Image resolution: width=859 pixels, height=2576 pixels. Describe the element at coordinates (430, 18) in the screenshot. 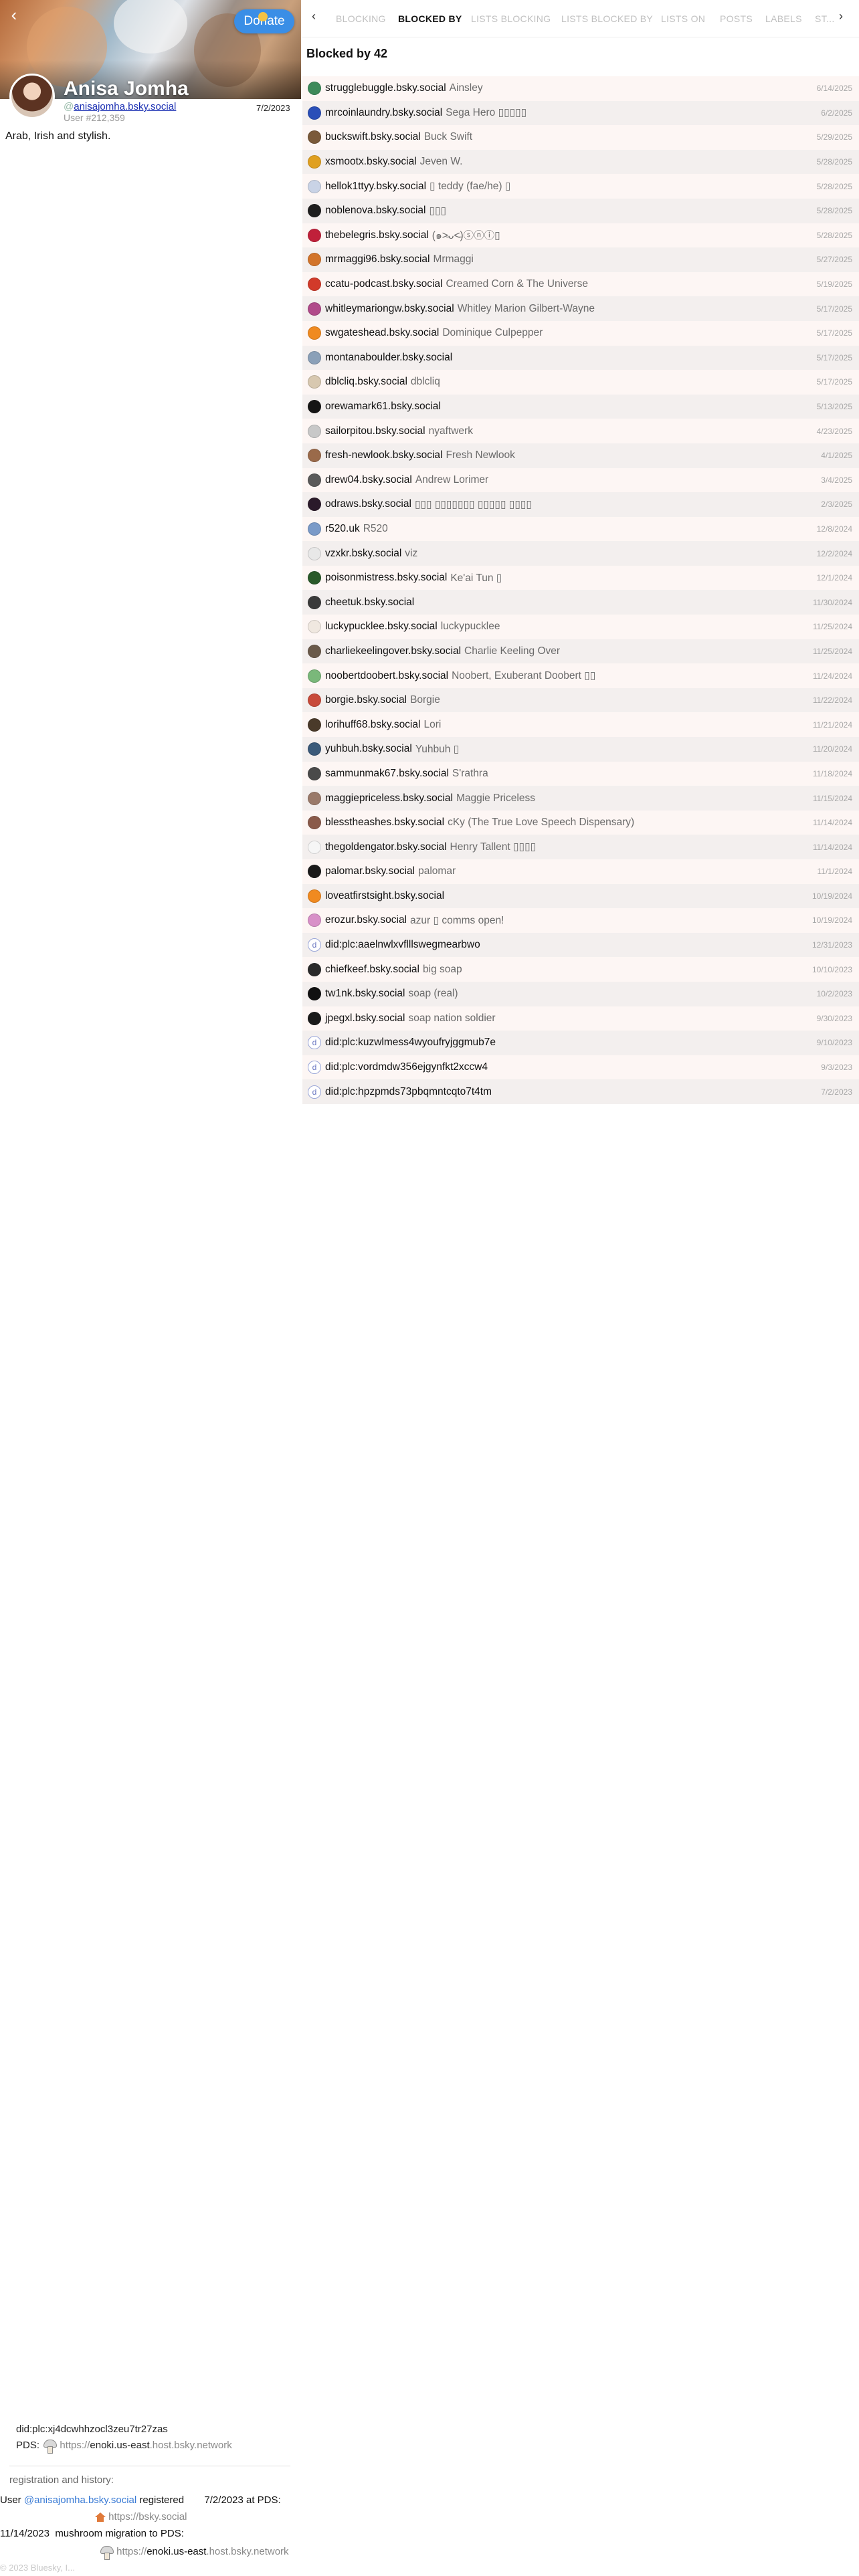

I see `tab-blocked-by: BLOCKED BY` at that location.